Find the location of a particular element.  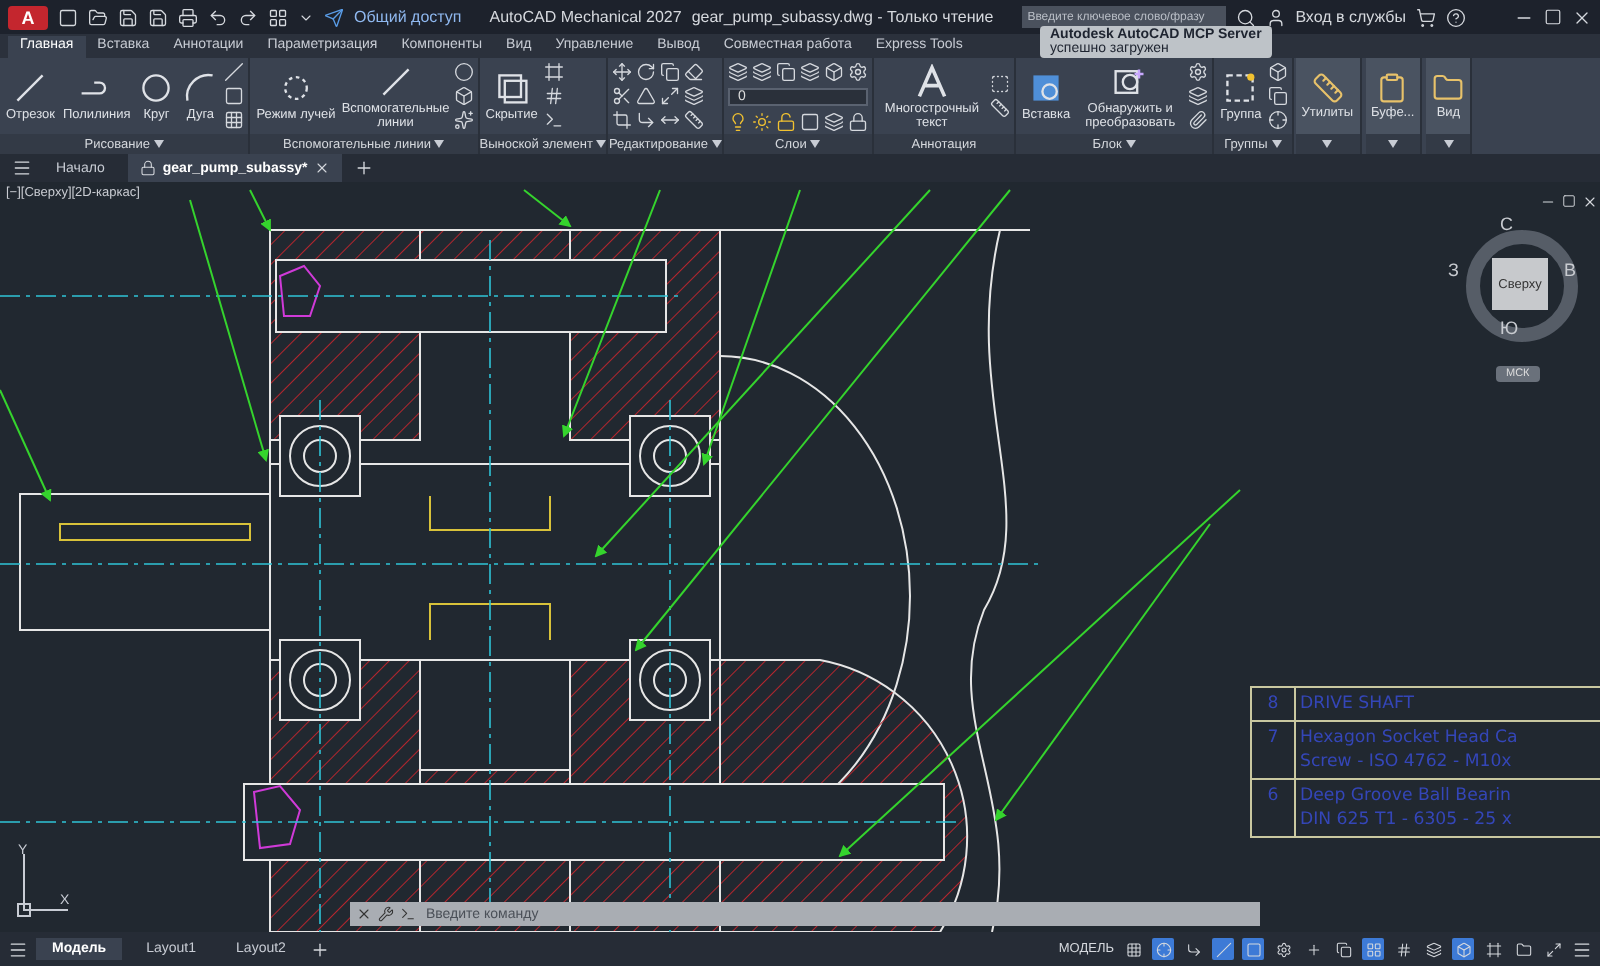

detect-block-icon is located at coordinates (1130, 81).